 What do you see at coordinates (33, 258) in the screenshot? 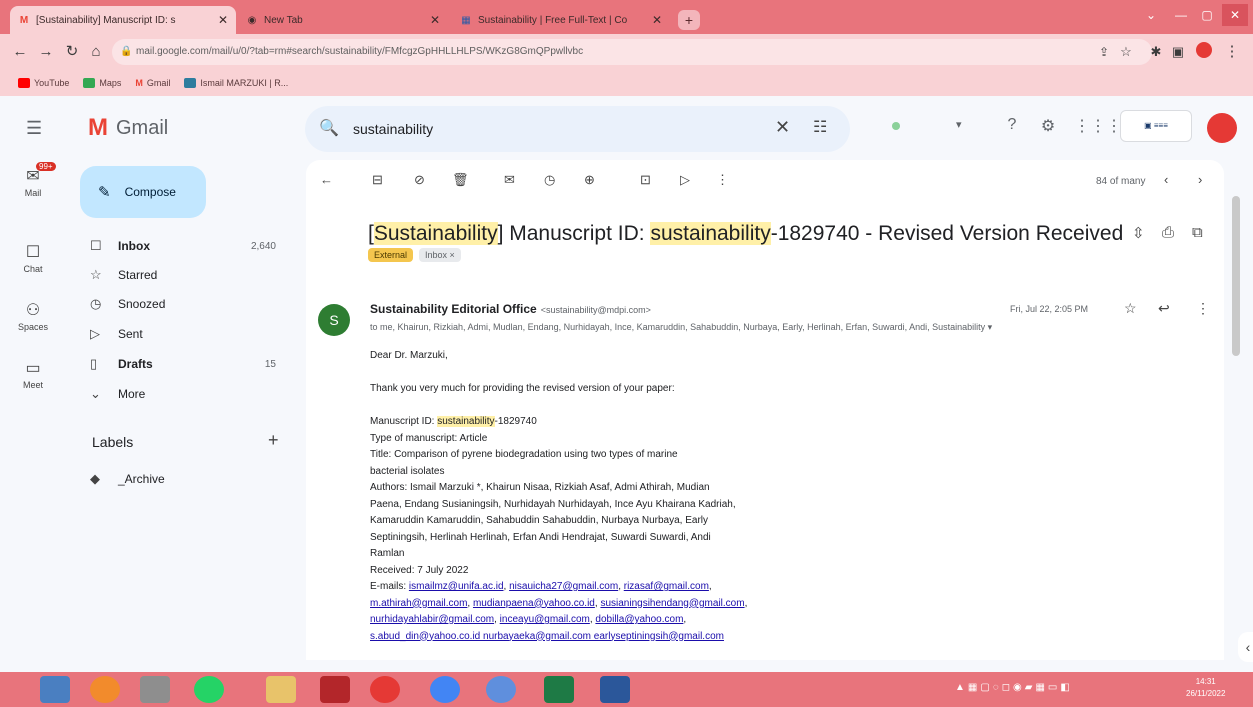
I see `rail-chat: ☐ Chat` at bounding box center [33, 258].